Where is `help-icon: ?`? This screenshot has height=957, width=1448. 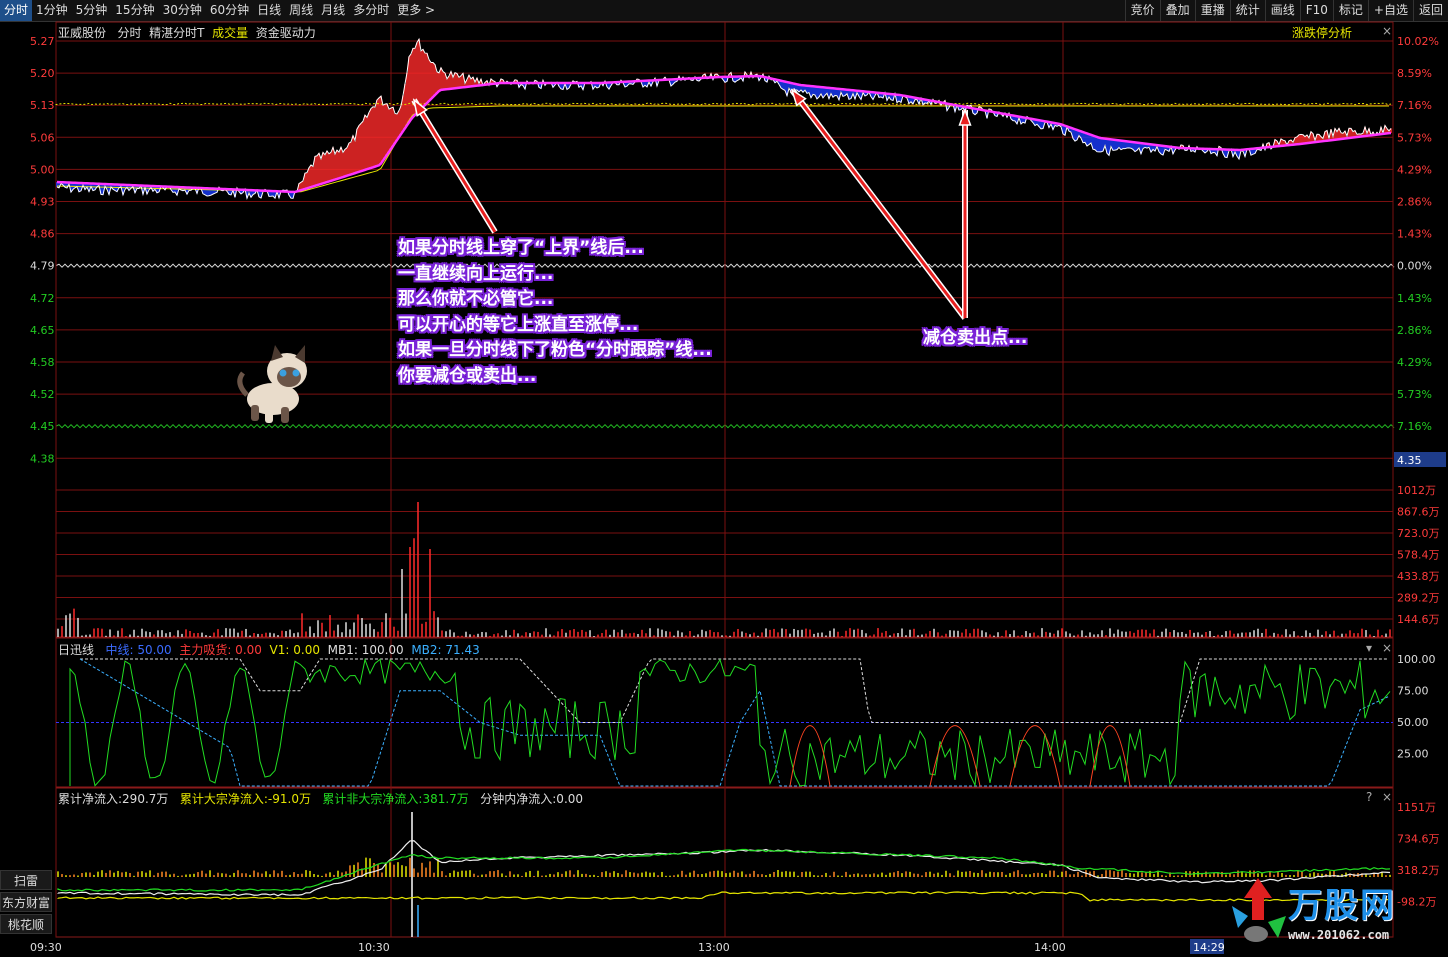 help-icon: ? is located at coordinates (1369, 797).